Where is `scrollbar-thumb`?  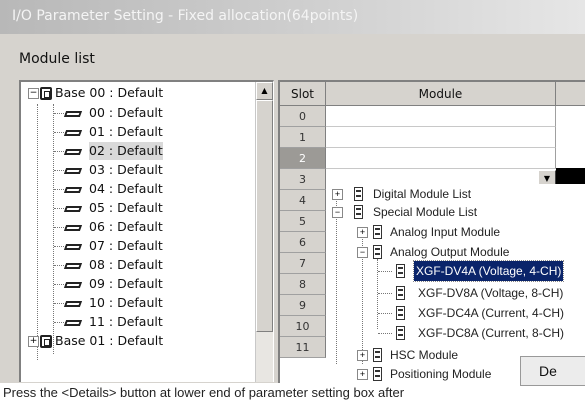
scrollbar-thumb is located at coordinates (264, 216).